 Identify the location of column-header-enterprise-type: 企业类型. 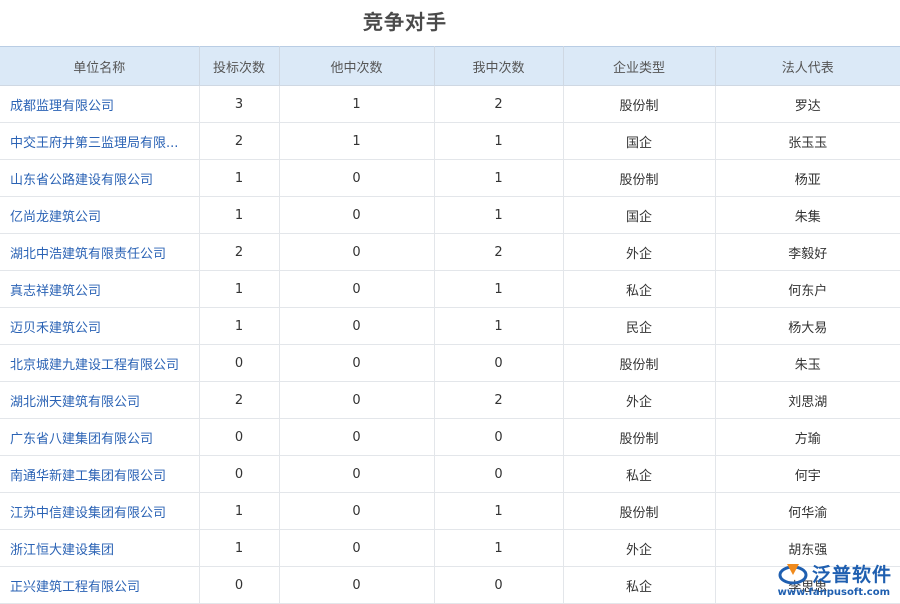
(639, 66).